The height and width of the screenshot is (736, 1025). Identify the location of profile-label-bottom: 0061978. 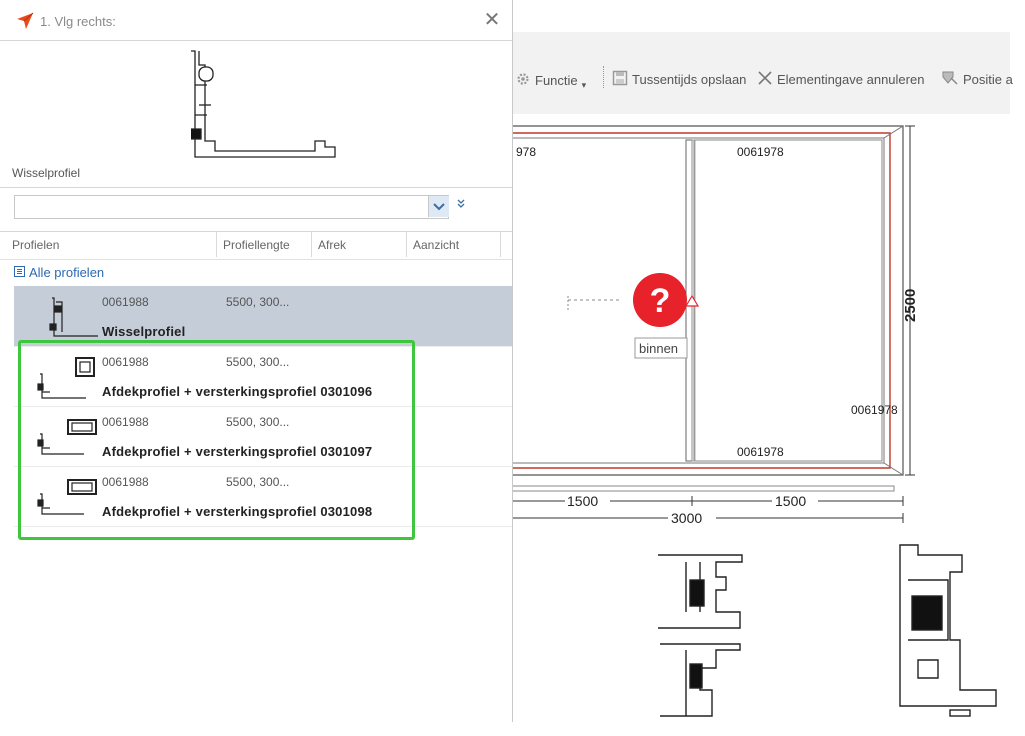
(760, 452).